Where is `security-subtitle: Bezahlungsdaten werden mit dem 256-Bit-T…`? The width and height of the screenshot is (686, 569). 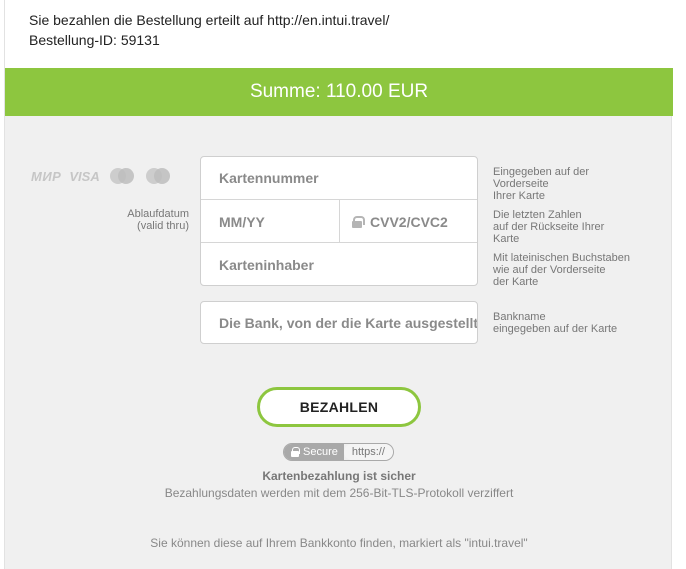
security-subtitle: Bezahlungsdaten werden mit dem 256-Bit-T… is located at coordinates (339, 493).